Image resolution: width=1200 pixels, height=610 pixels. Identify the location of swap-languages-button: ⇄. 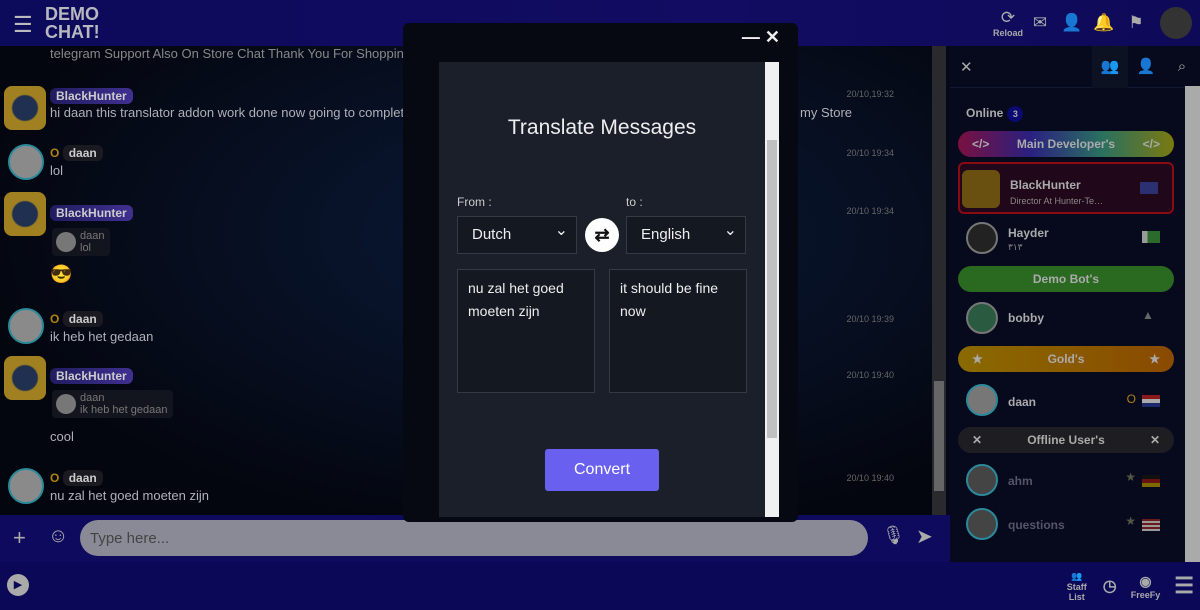
(602, 235).